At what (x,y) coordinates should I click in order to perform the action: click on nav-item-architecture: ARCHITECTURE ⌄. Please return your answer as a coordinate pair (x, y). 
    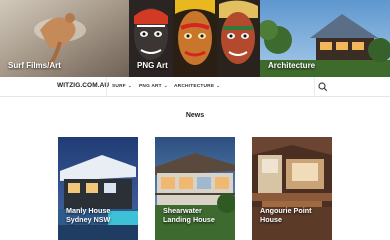
    Looking at the image, I should click on (197, 86).